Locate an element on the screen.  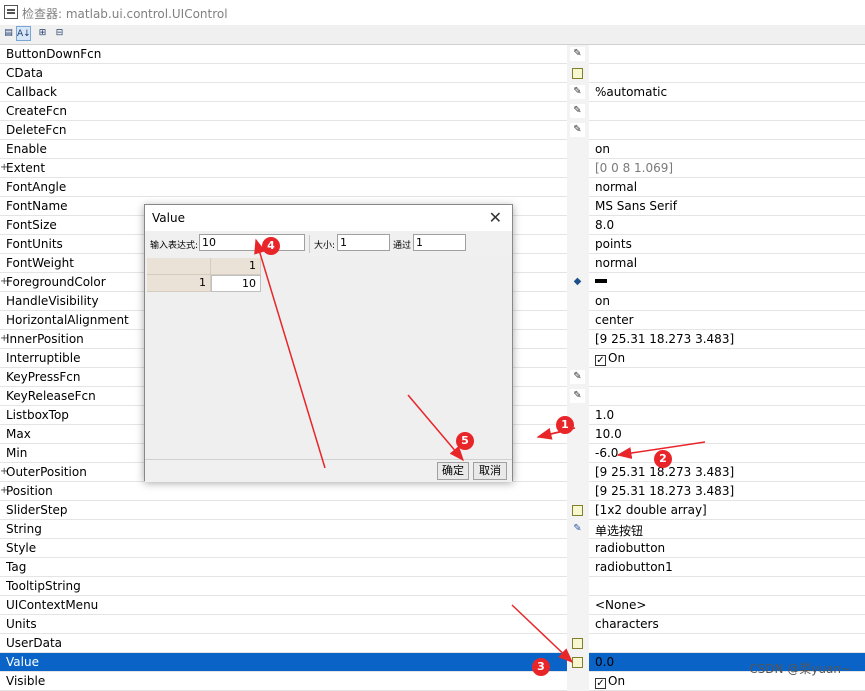
annotation-badge-5: 5 is located at coordinates (465, 441).